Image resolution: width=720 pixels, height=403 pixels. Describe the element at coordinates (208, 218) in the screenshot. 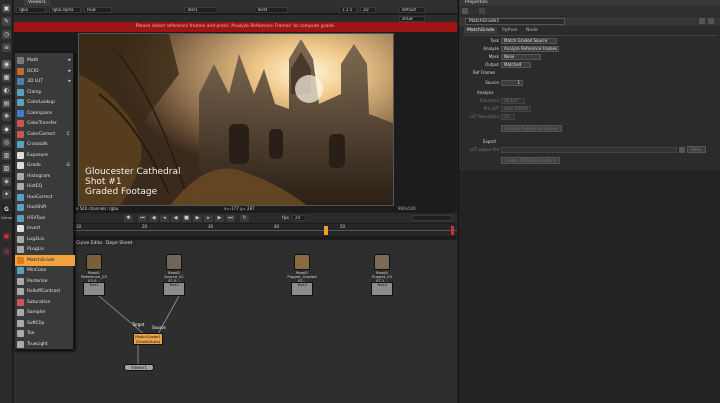

I see `step-forward-icon: ▸` at that location.